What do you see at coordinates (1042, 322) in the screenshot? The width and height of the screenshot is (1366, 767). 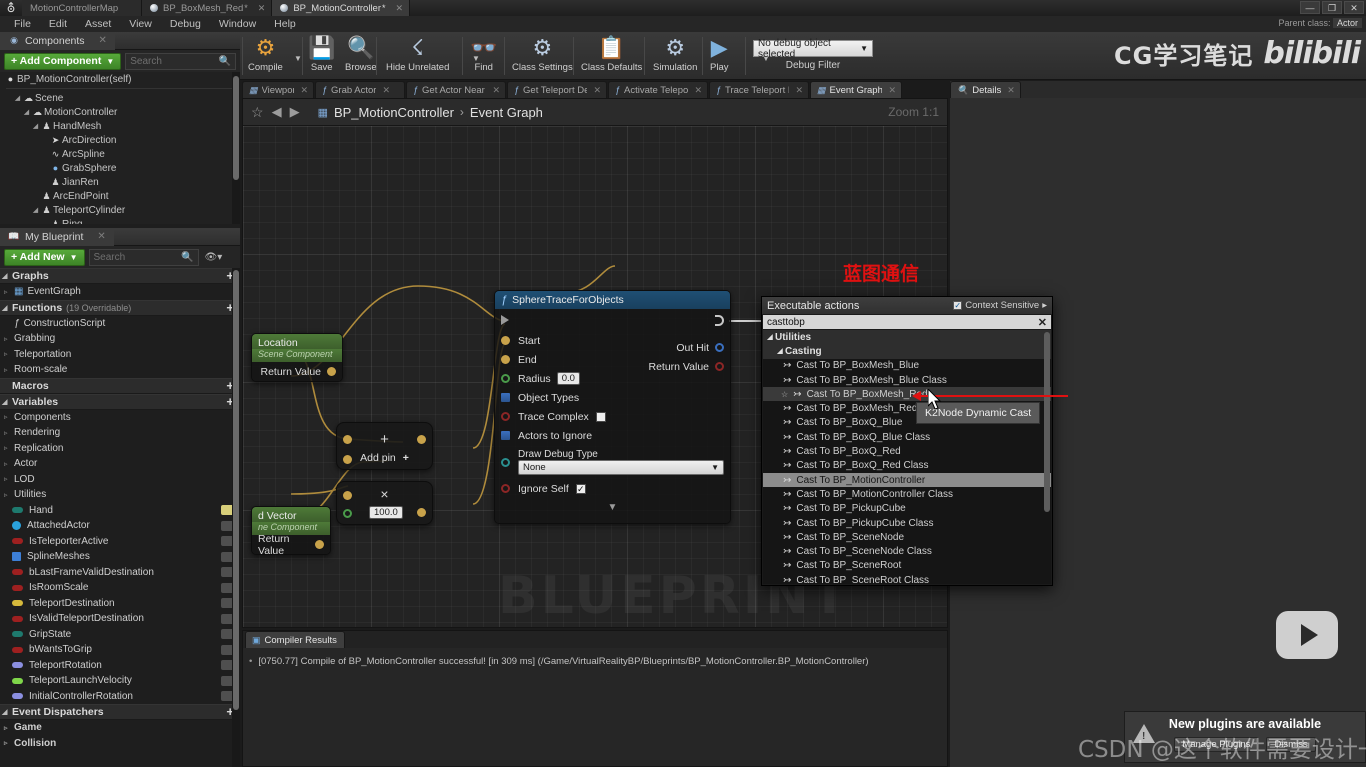 I see `clear-icon: ✕` at bounding box center [1042, 322].